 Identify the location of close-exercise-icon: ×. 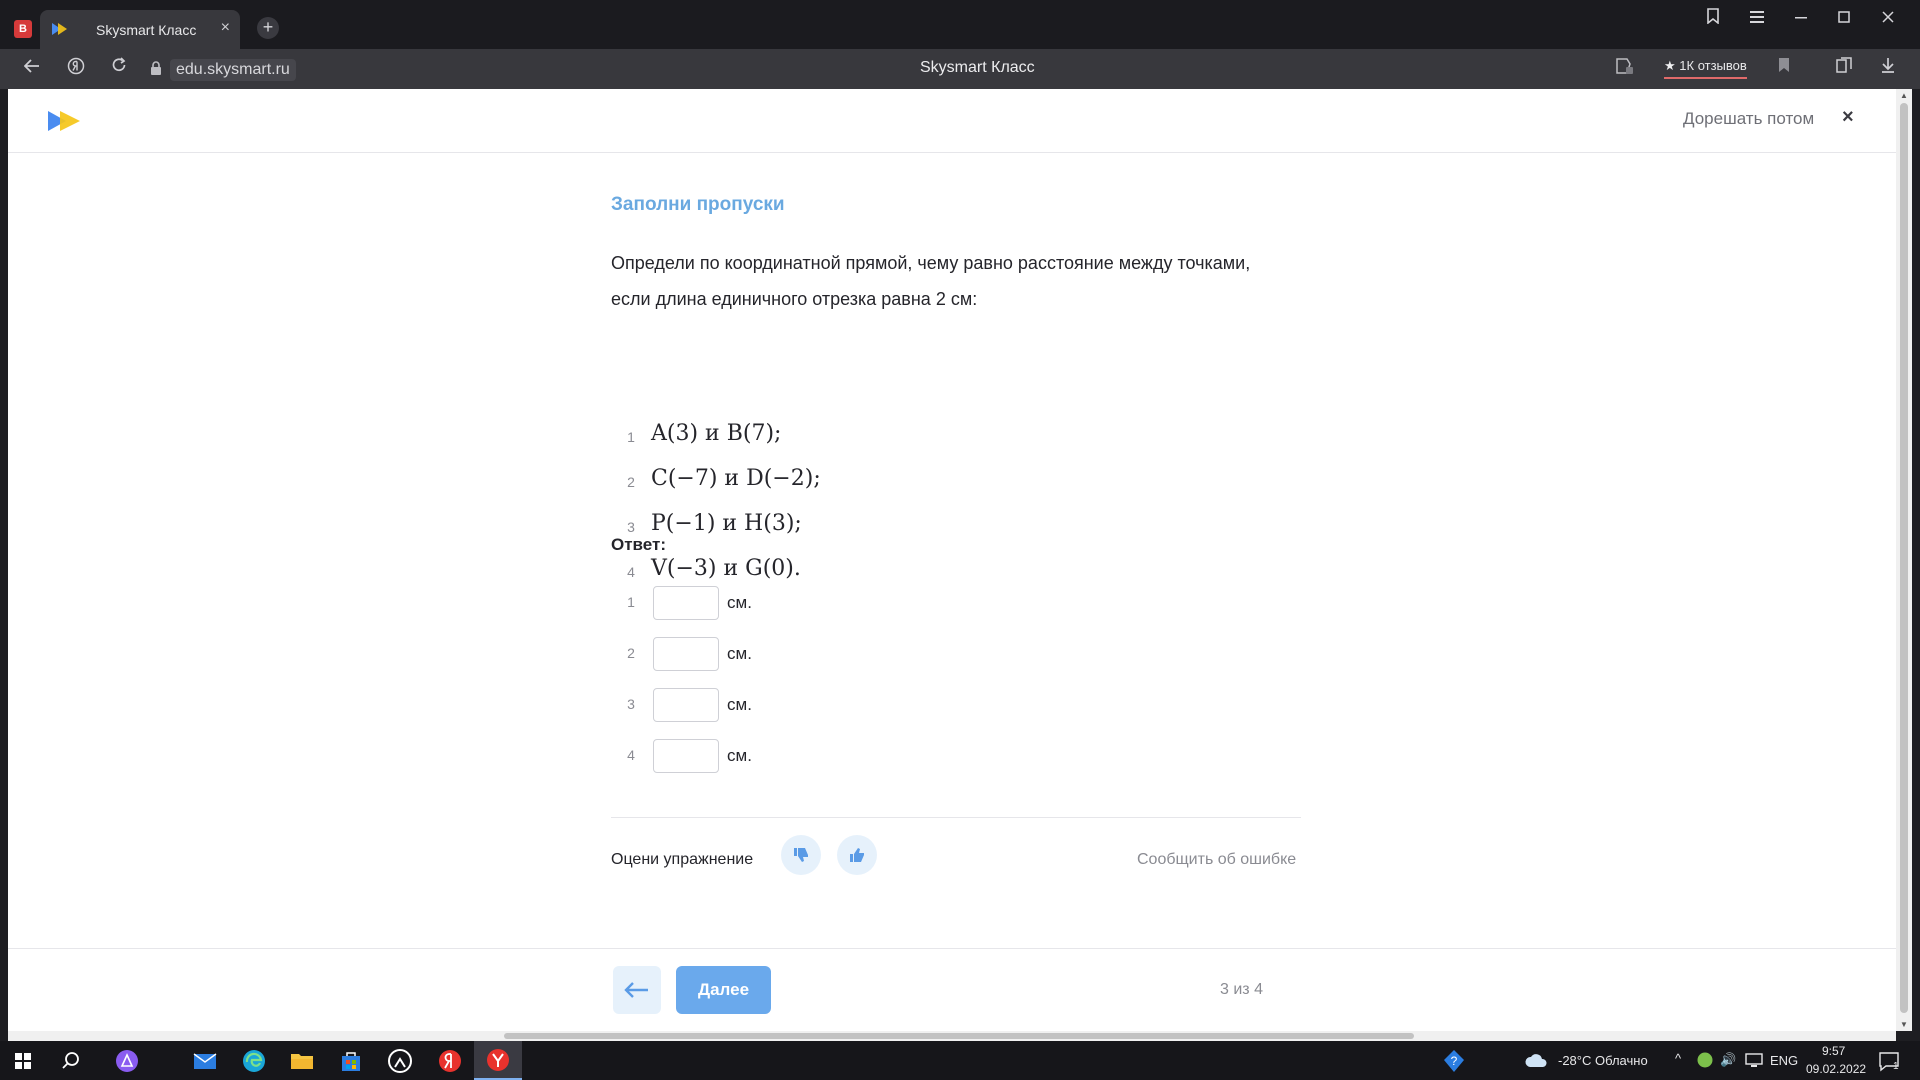
(1848, 117).